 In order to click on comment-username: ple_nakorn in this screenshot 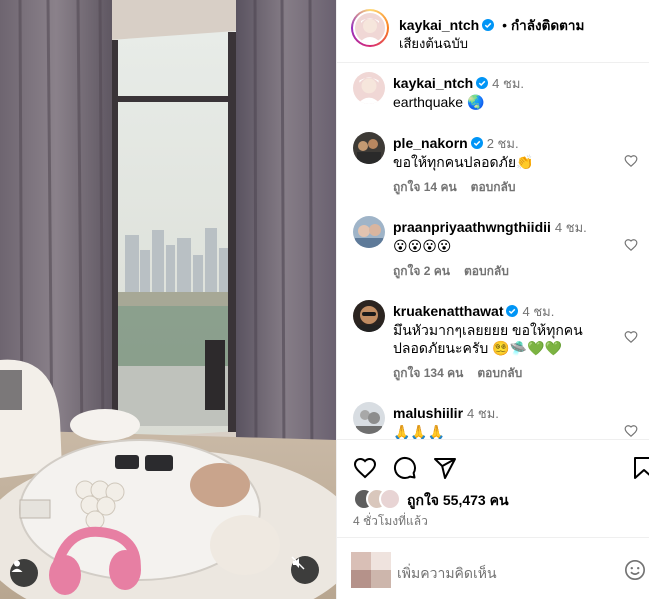, I will do `click(430, 143)`.